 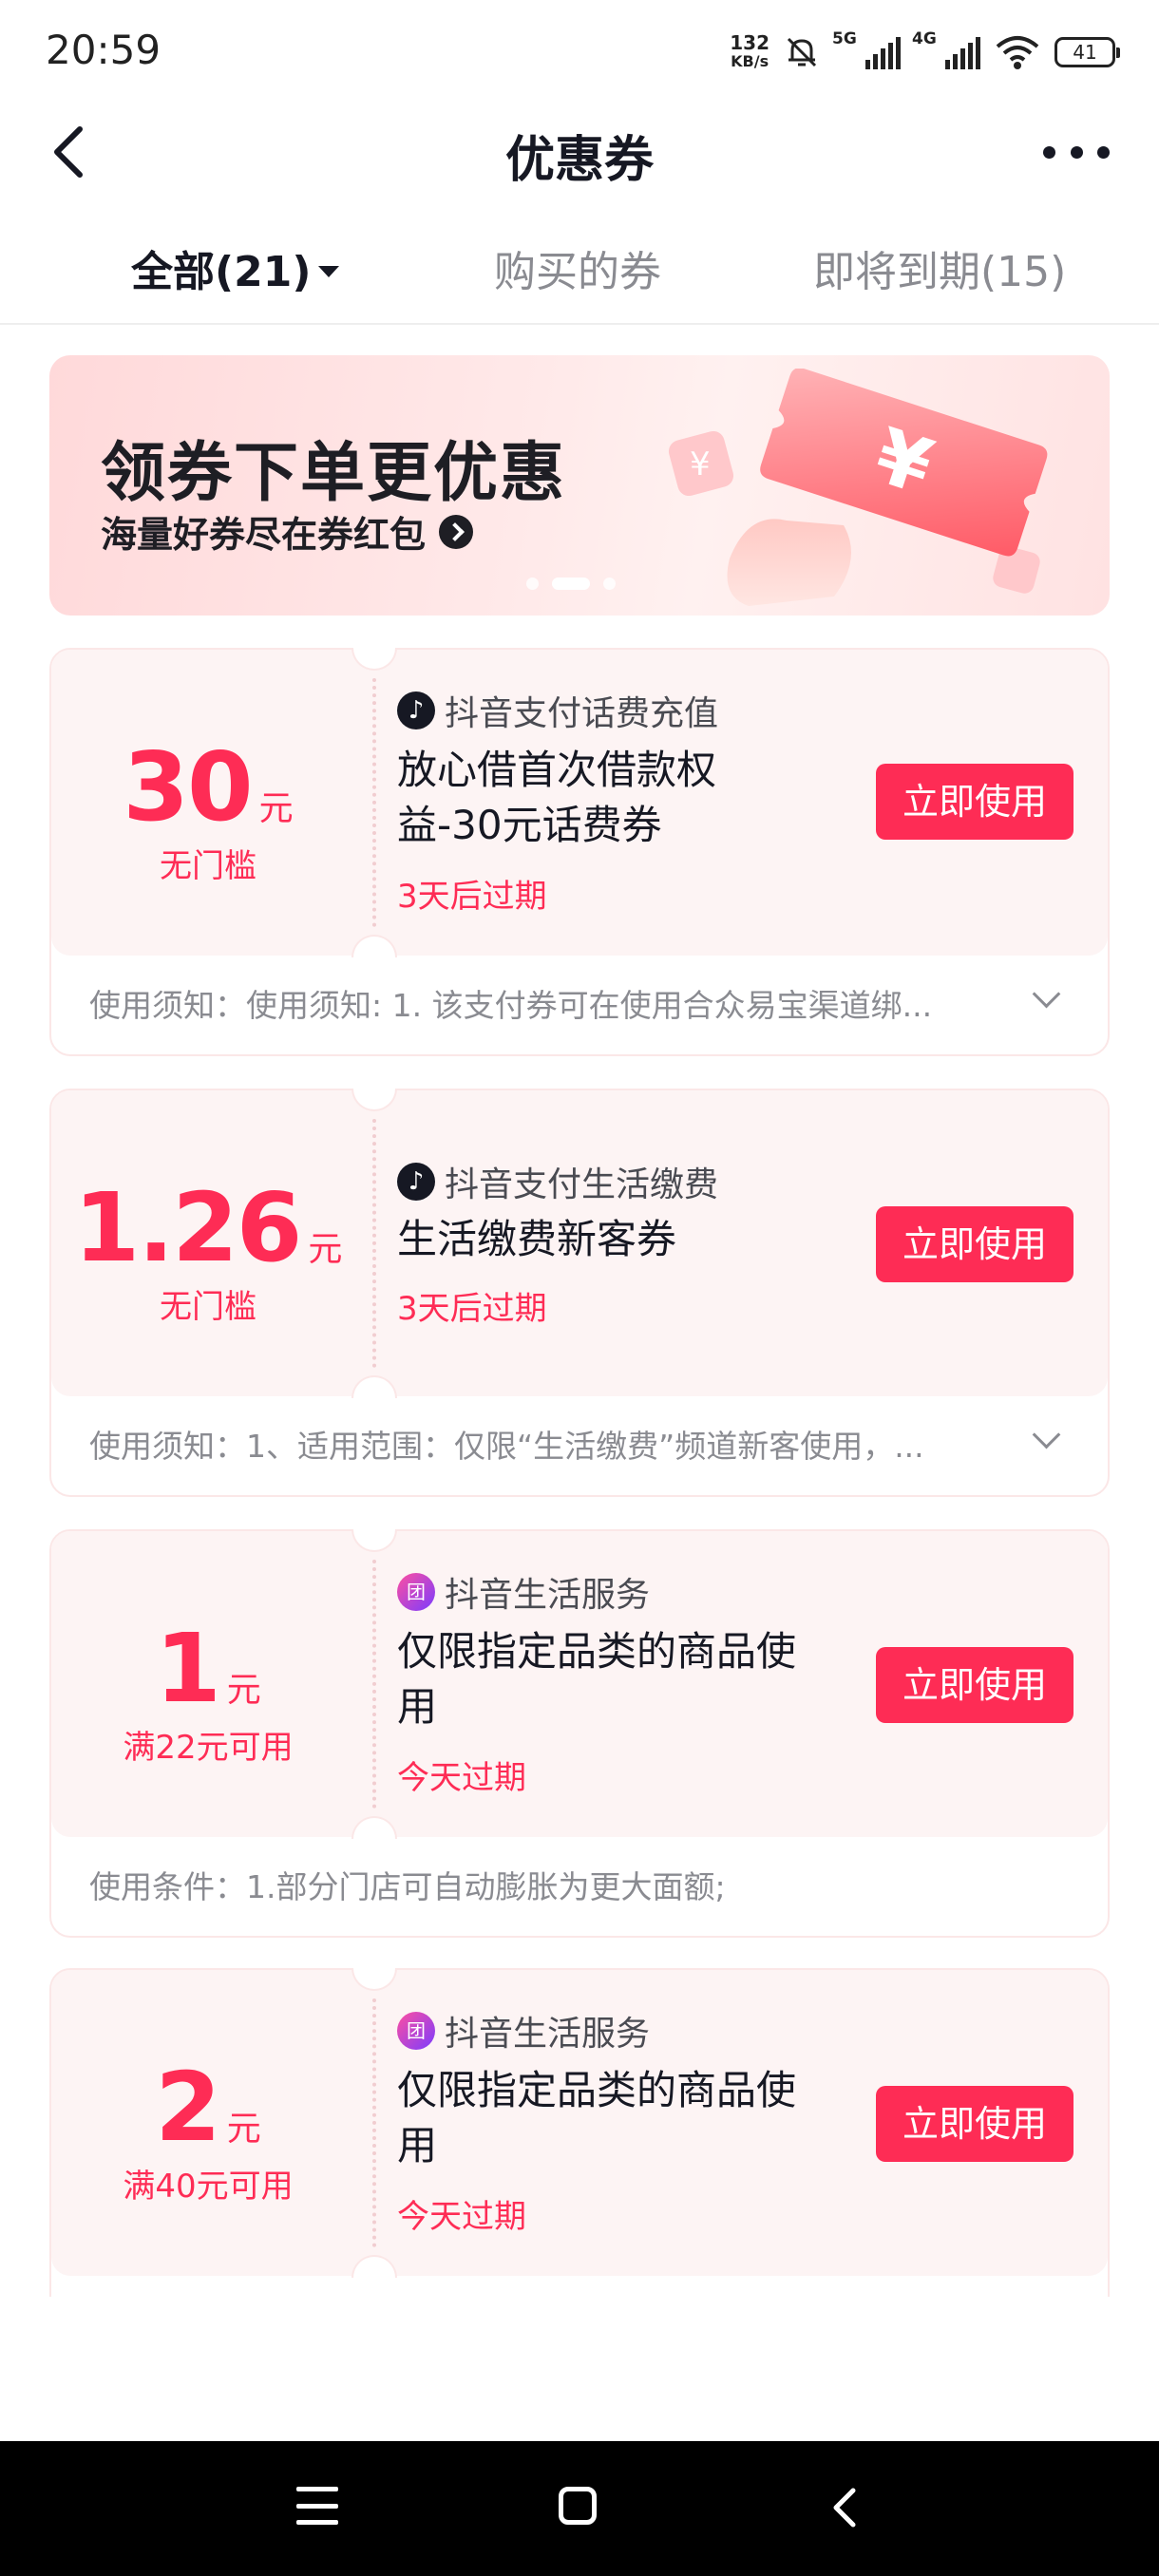 What do you see at coordinates (866, 49) in the screenshot?
I see `signal-5g-icon: 5G` at bounding box center [866, 49].